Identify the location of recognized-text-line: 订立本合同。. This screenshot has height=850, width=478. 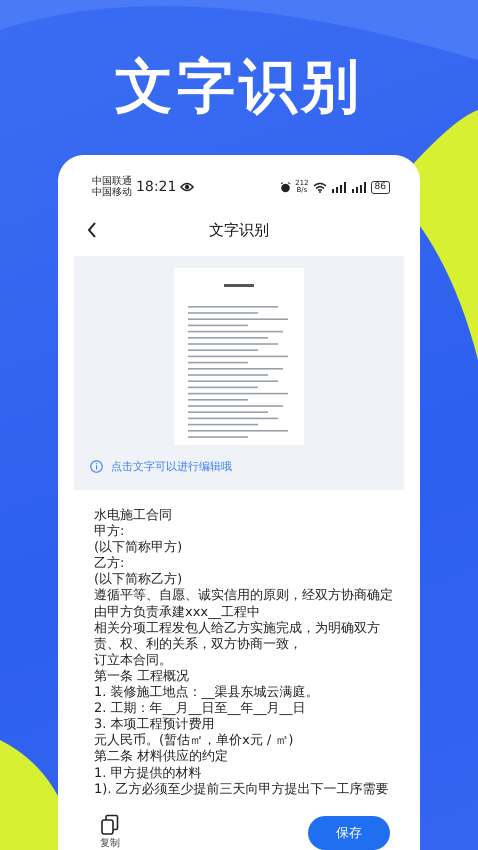
(257, 660).